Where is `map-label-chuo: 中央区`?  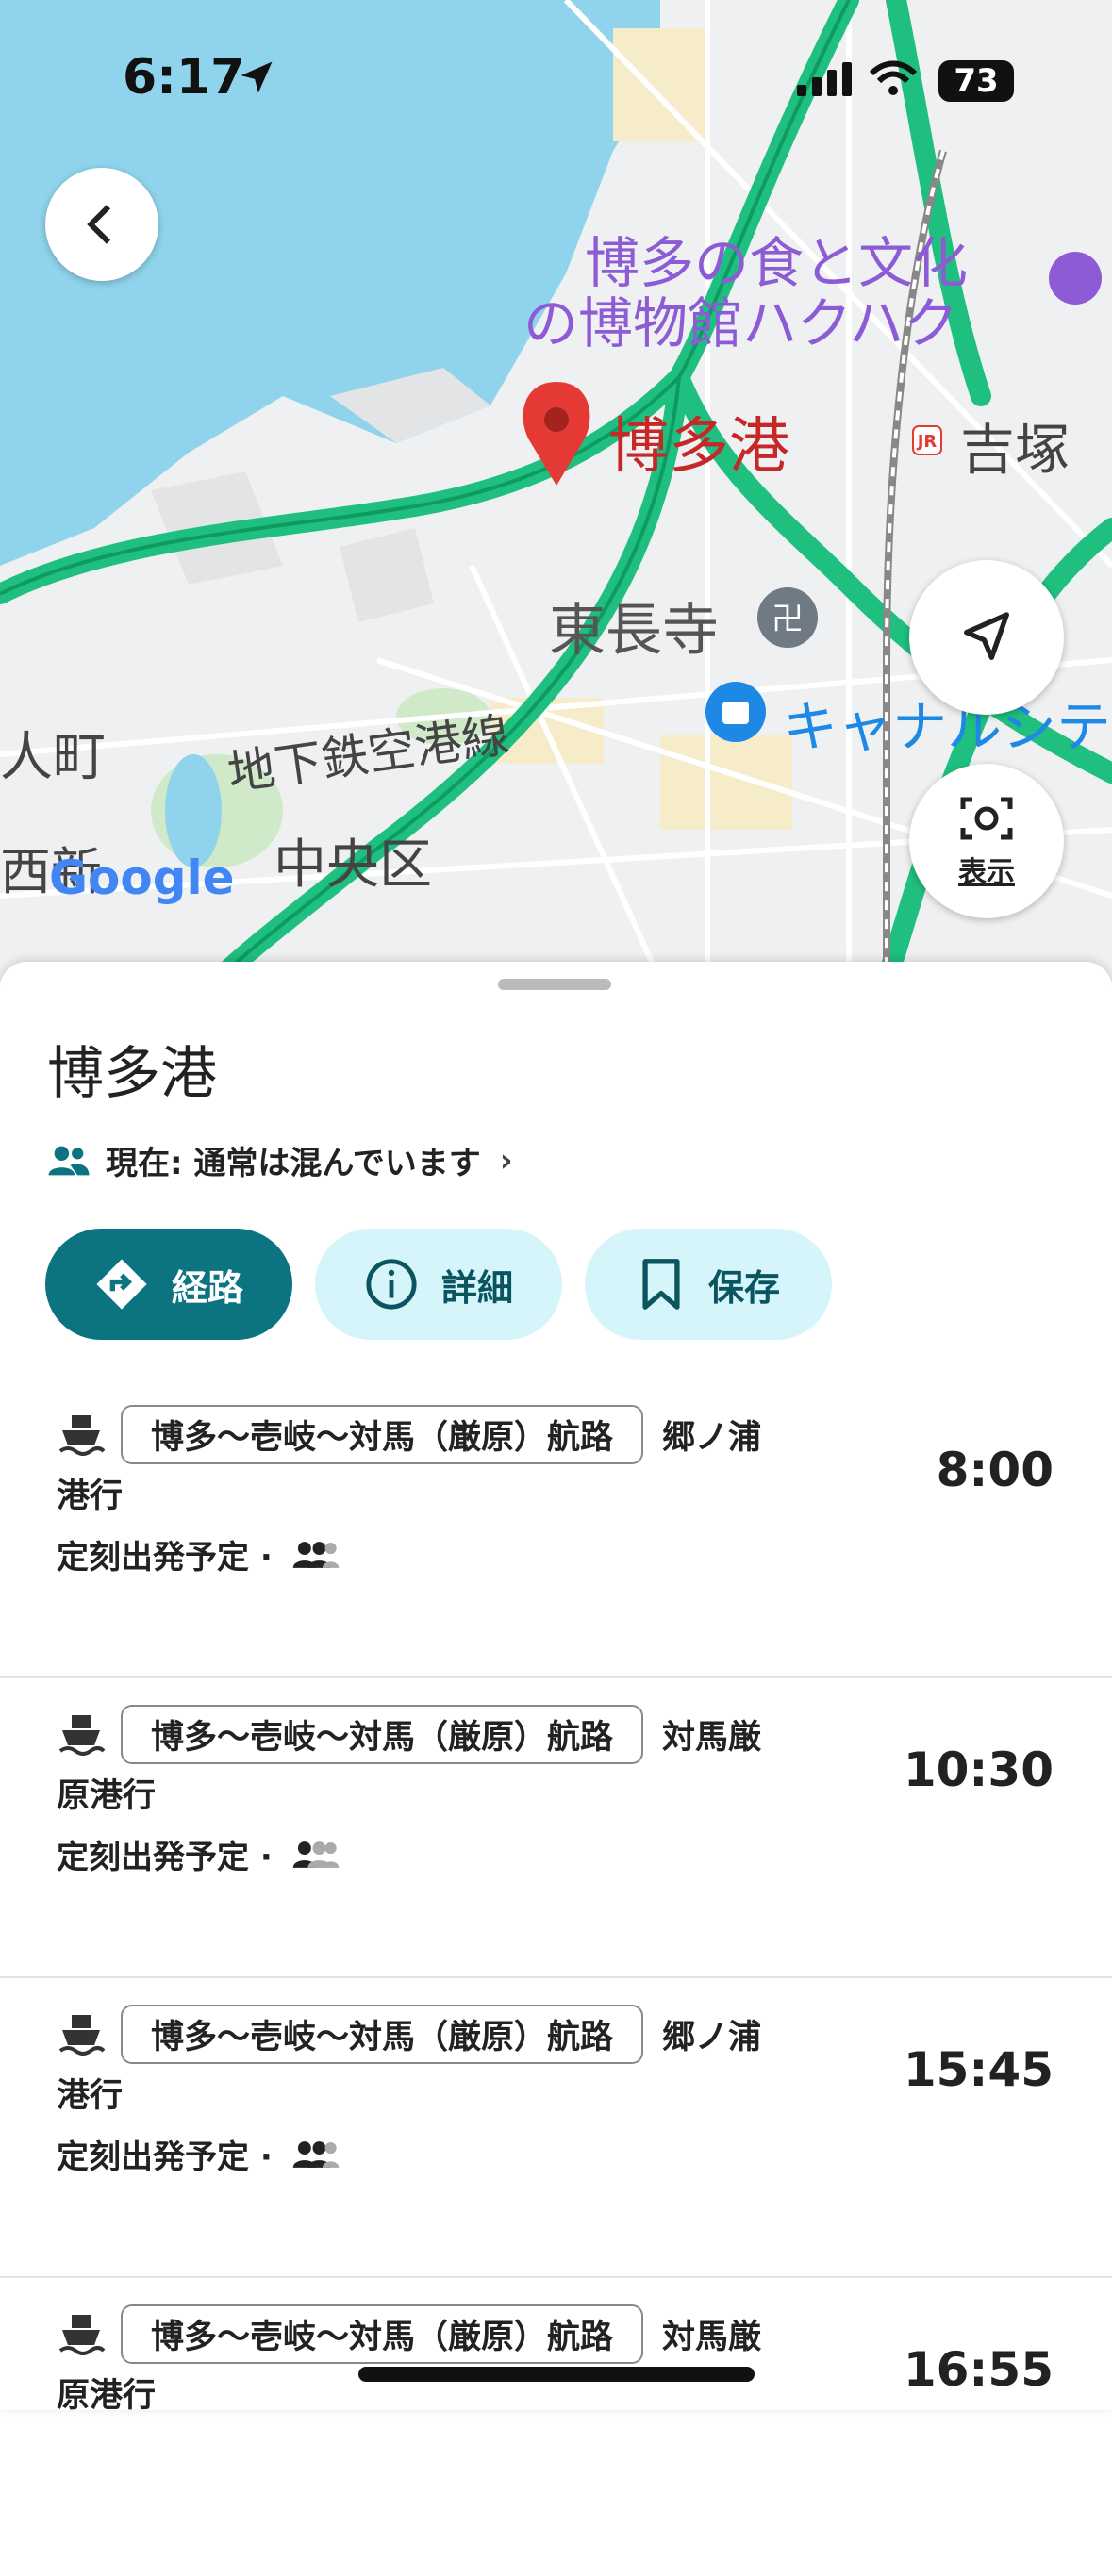 map-label-chuo: 中央区 is located at coordinates (353, 865).